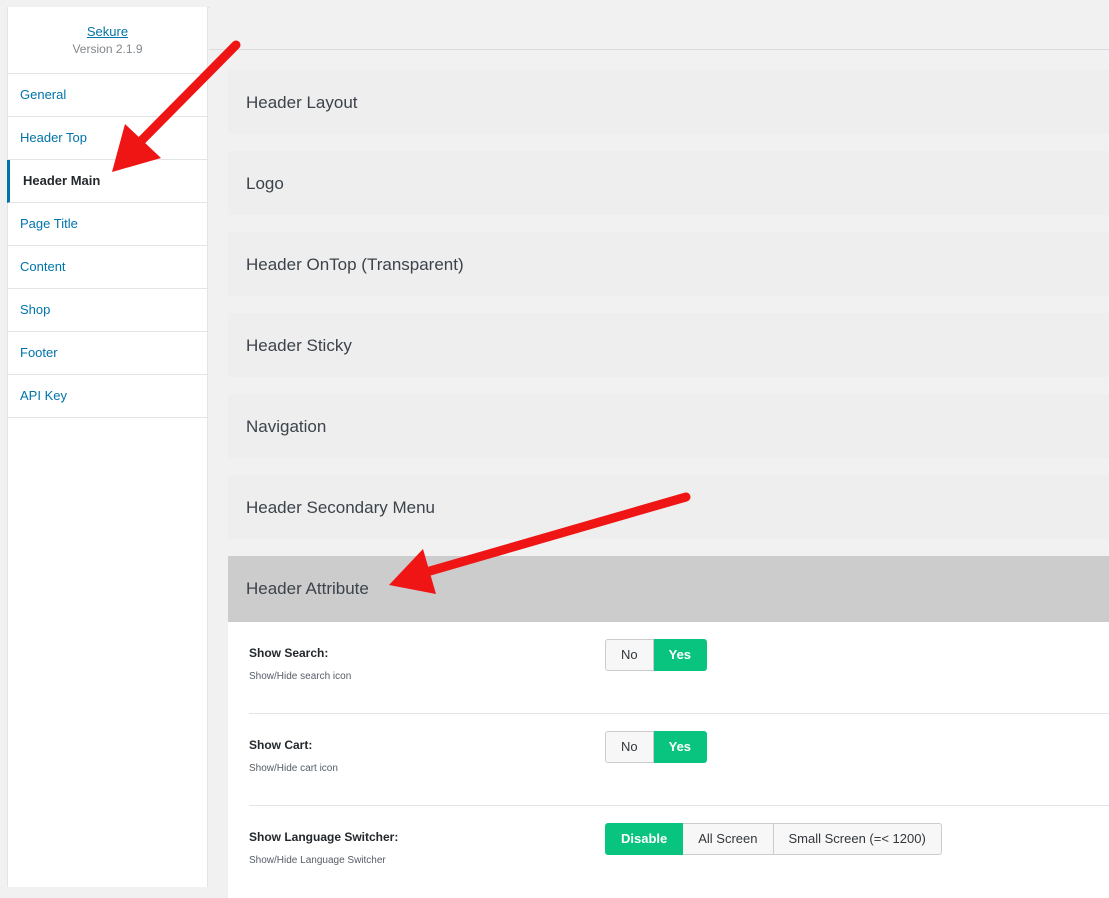  I want to click on section-header-ontop: Header OnTop (Transparent), so click(668, 264).